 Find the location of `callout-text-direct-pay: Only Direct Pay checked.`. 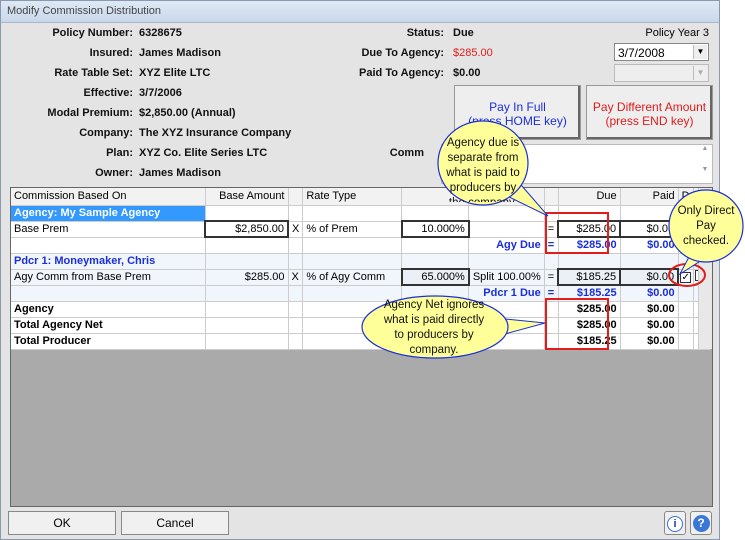

callout-text-direct-pay: Only Direct Pay checked. is located at coordinates (706, 226).